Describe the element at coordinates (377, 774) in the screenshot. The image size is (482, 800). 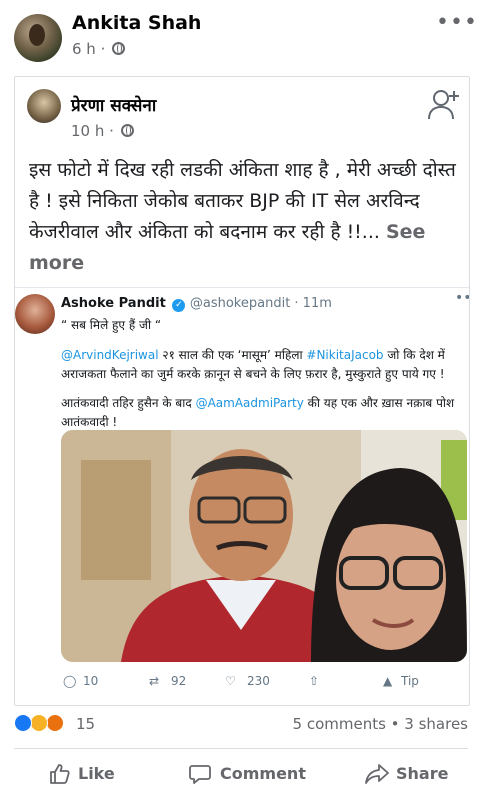
I see `share-arrow-icon` at that location.